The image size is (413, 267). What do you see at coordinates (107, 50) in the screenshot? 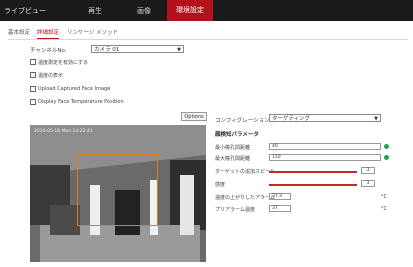
I see `channel-select-value: カメラ 01` at bounding box center [107, 50].